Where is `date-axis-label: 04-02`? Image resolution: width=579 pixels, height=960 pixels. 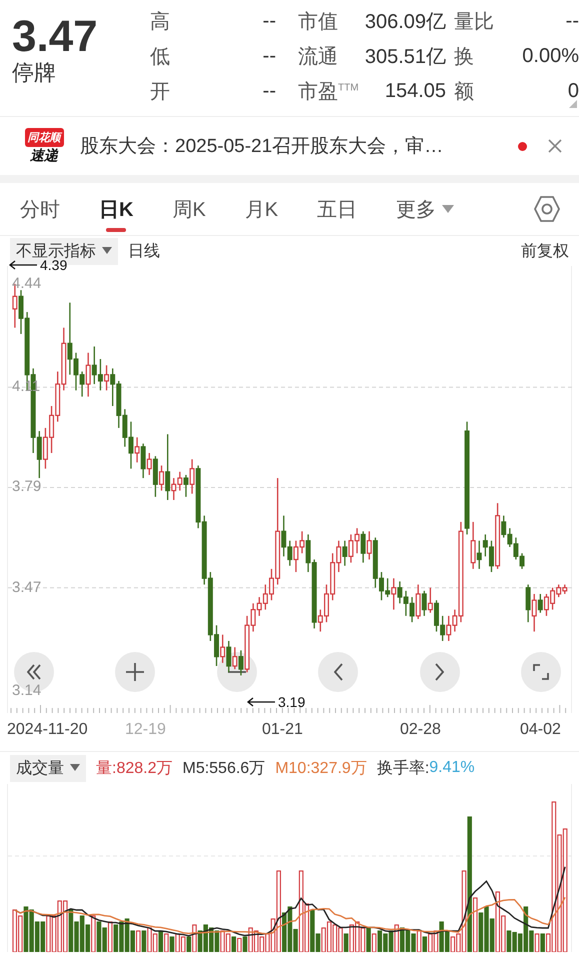 date-axis-label: 04-02 is located at coordinates (540, 730).